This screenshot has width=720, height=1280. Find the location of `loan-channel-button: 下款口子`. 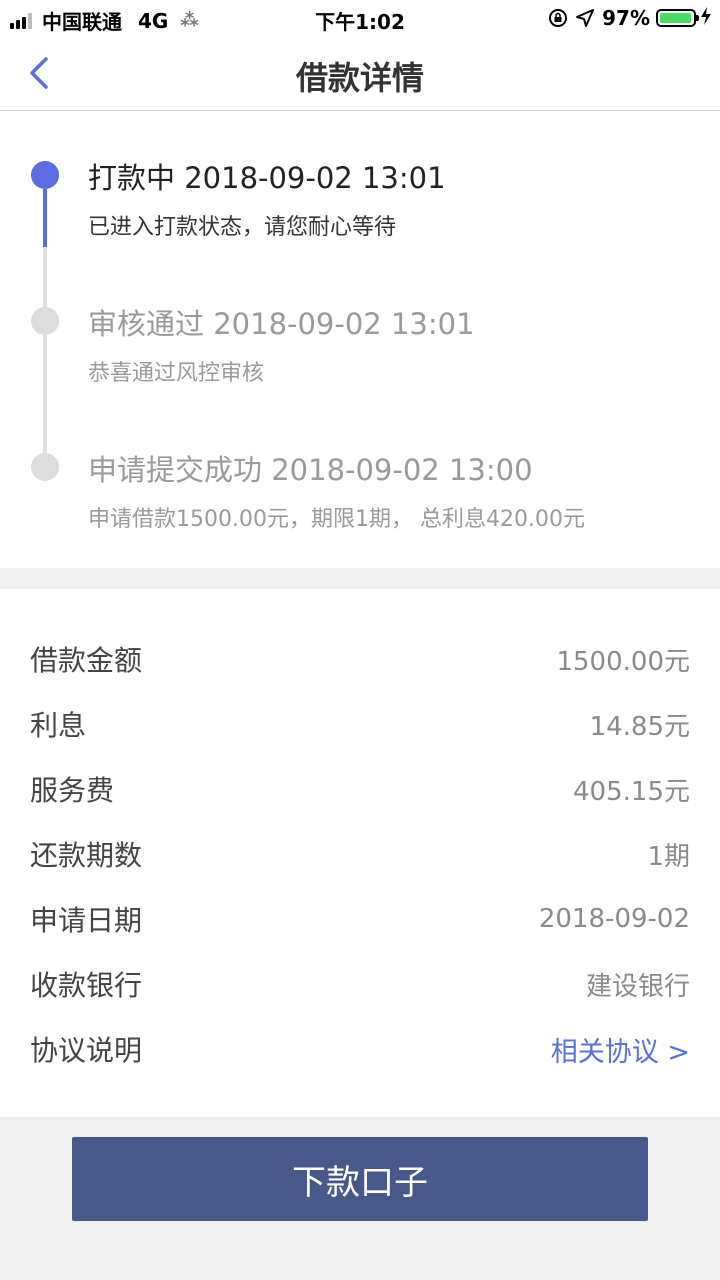

loan-channel-button: 下款口子 is located at coordinates (360, 1179).